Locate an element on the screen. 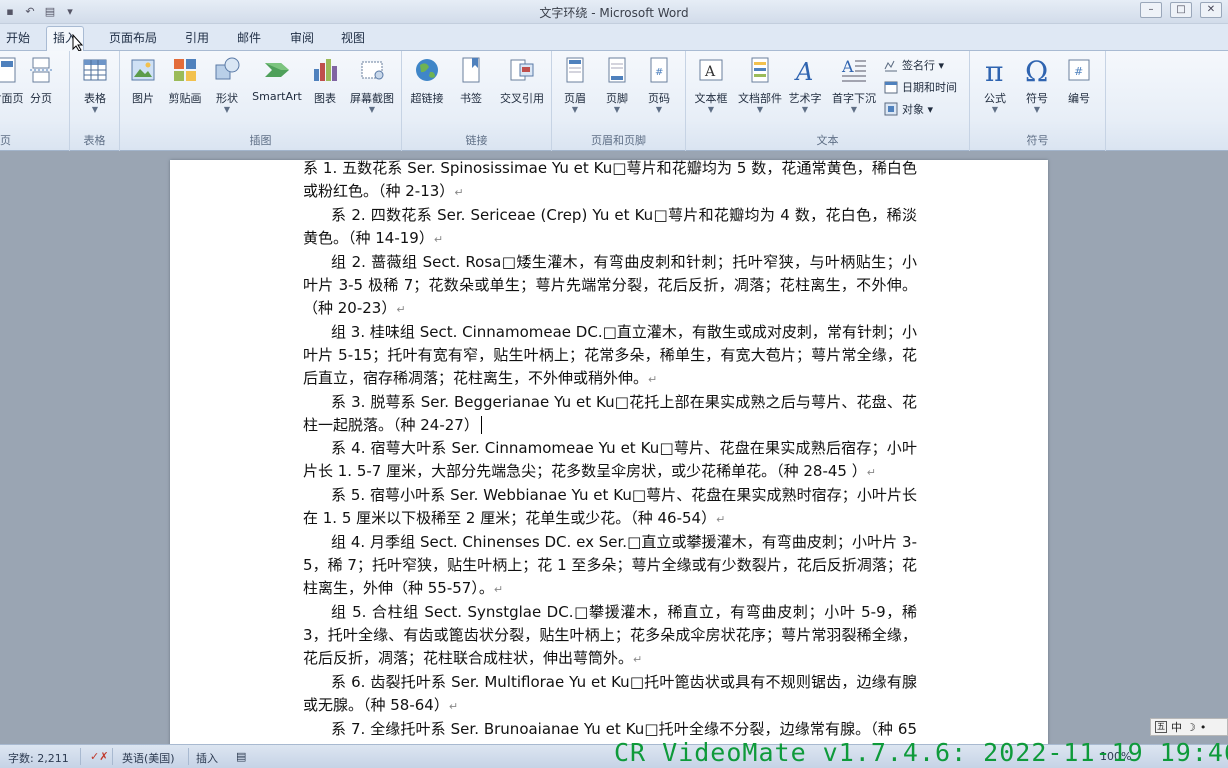  globe-icon is located at coordinates (427, 70).